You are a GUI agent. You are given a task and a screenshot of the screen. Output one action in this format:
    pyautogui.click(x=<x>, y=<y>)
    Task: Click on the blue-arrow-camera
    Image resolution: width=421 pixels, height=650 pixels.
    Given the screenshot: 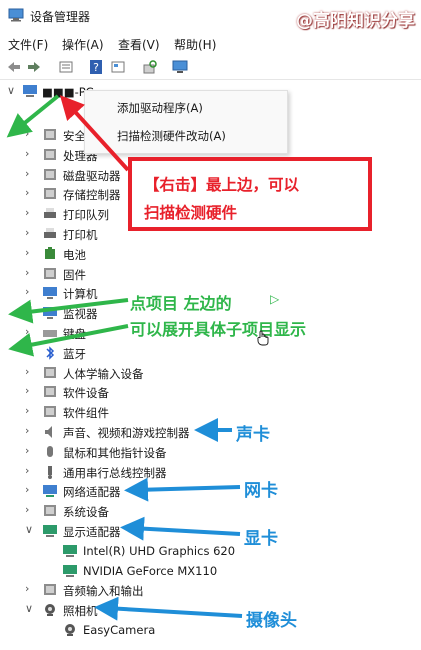 What is the action you would take?
    pyautogui.click(x=168, y=608)
    